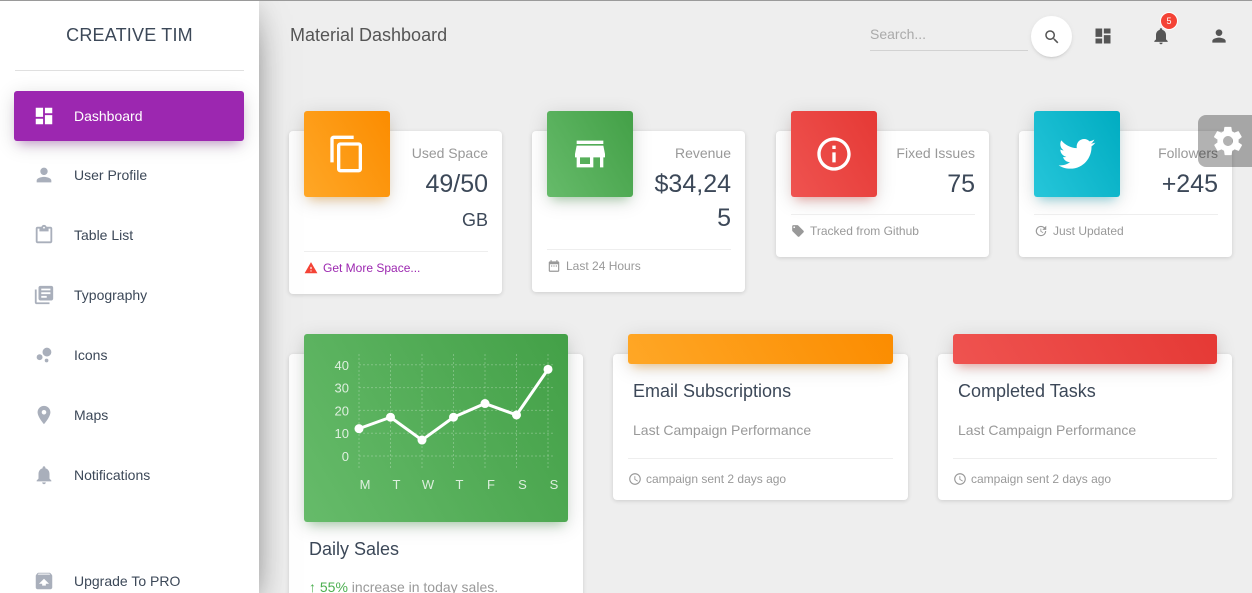 Image resolution: width=1252 pixels, height=593 pixels. What do you see at coordinates (1228, 141) in the screenshot?
I see `gear-icon` at bounding box center [1228, 141].